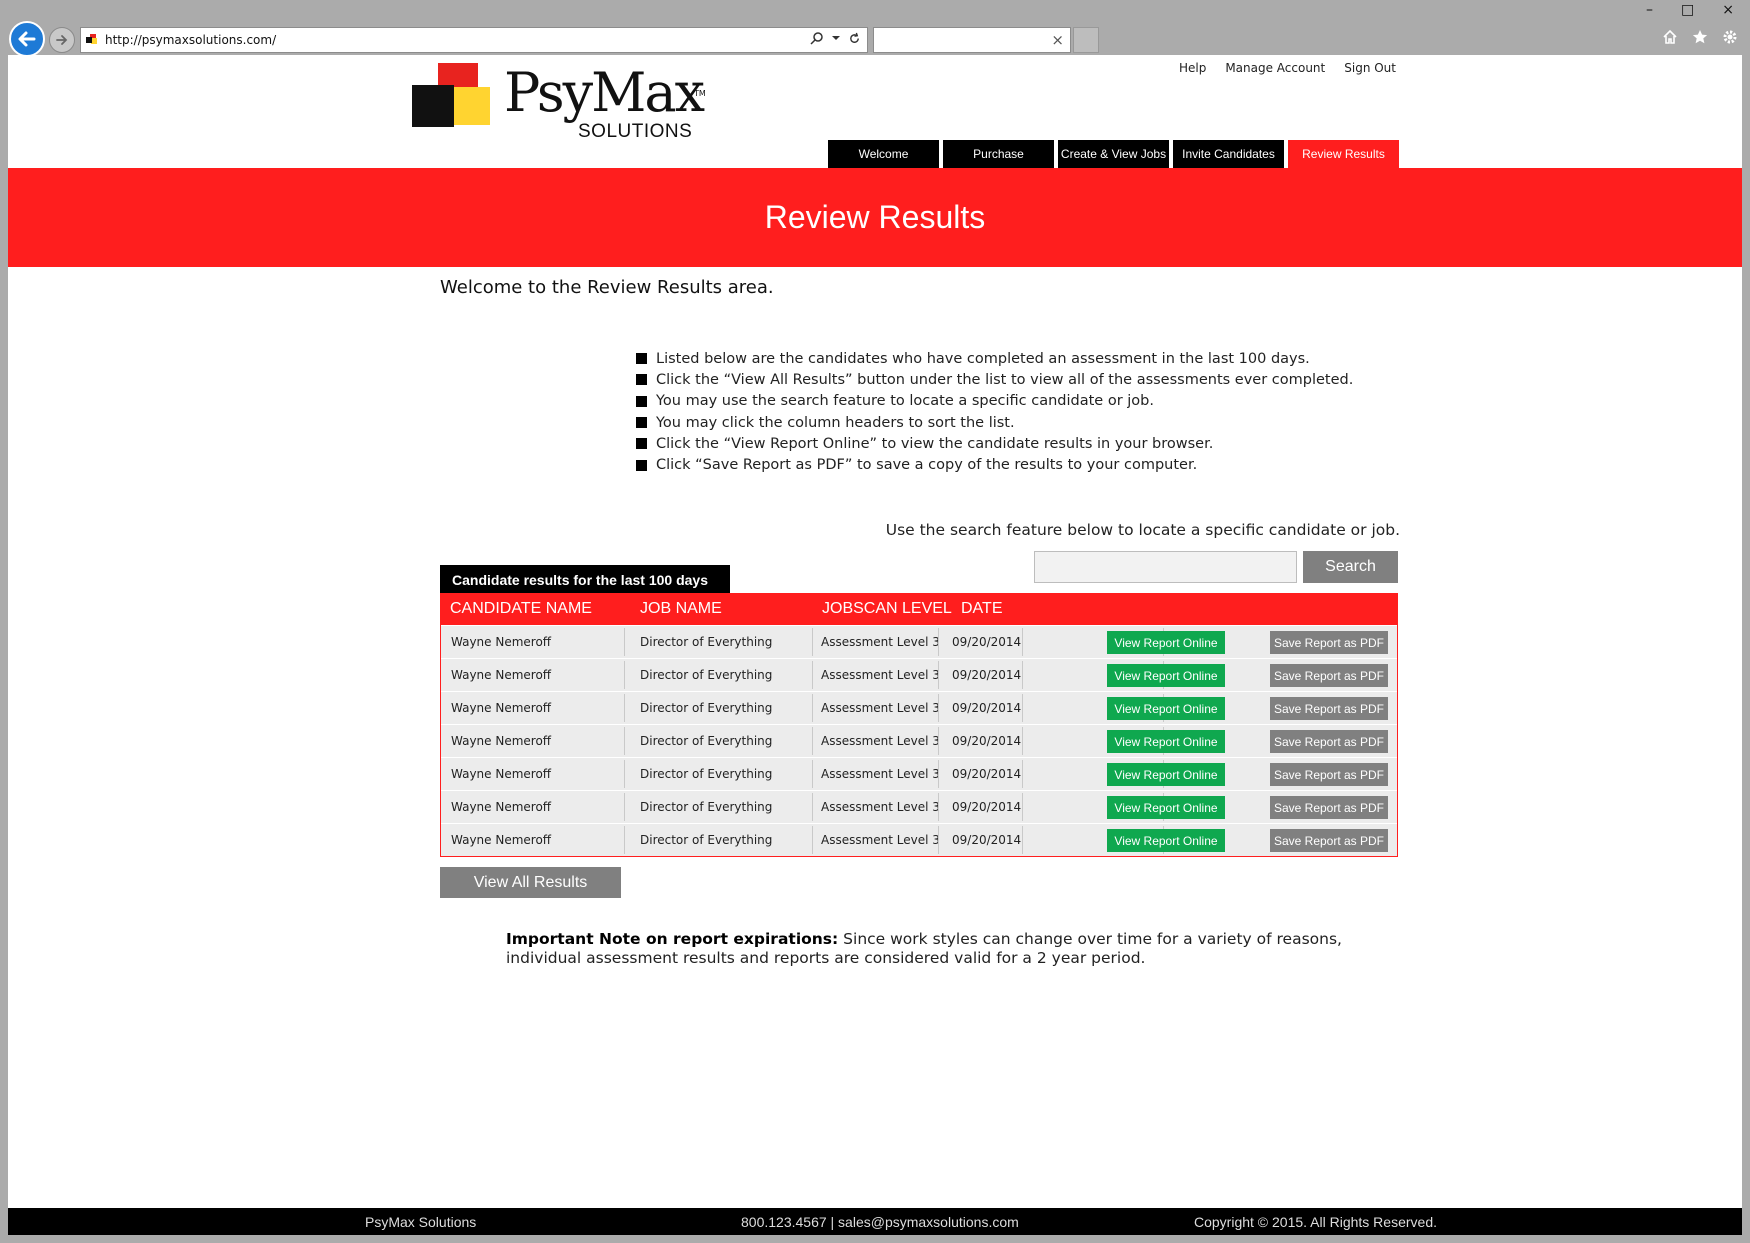 The image size is (1750, 1243). I want to click on maximize-icon: □, so click(1687, 10).